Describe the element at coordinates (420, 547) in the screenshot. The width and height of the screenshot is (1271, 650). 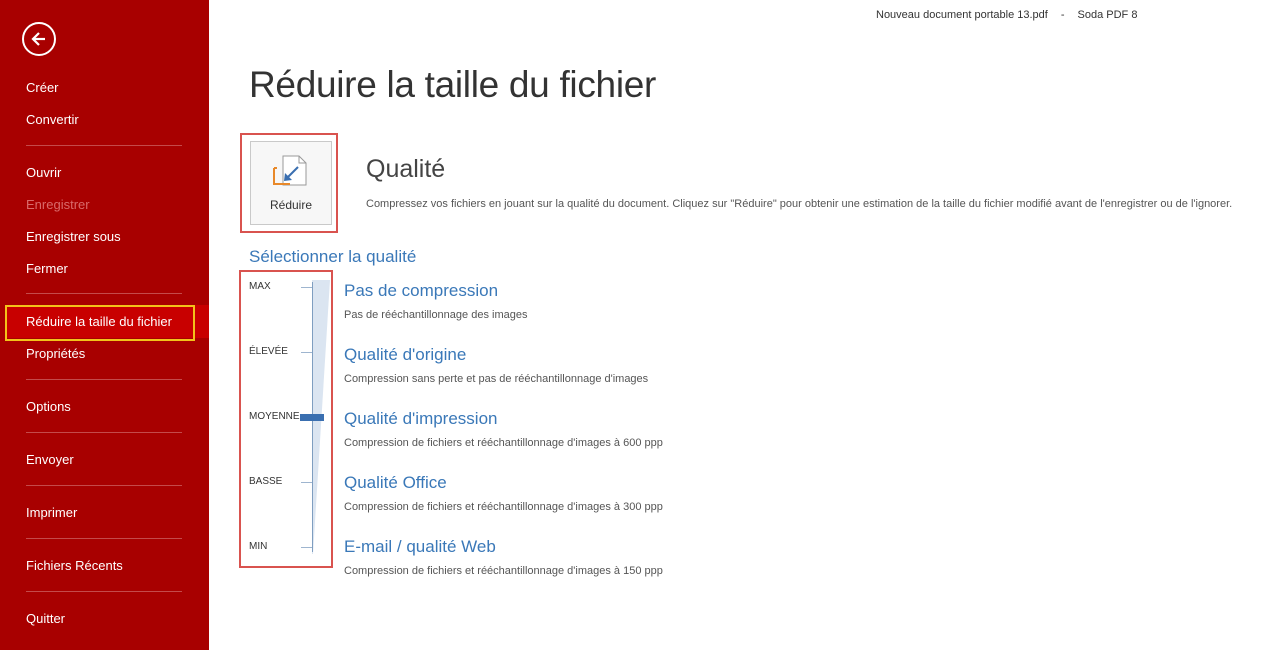
I see `option-email-web: E-mail / qualité Web` at that location.